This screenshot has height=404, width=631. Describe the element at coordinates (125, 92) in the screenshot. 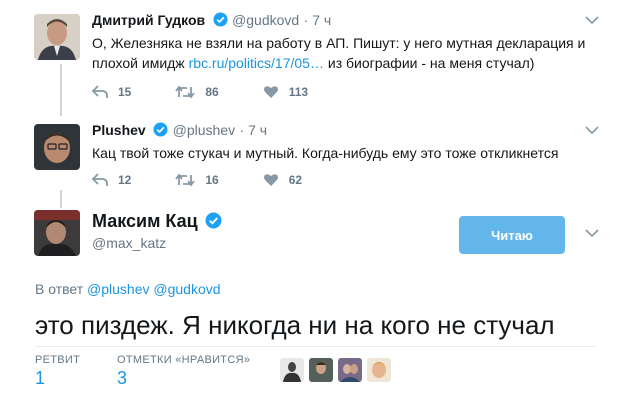

I see `reply-count: 15` at that location.